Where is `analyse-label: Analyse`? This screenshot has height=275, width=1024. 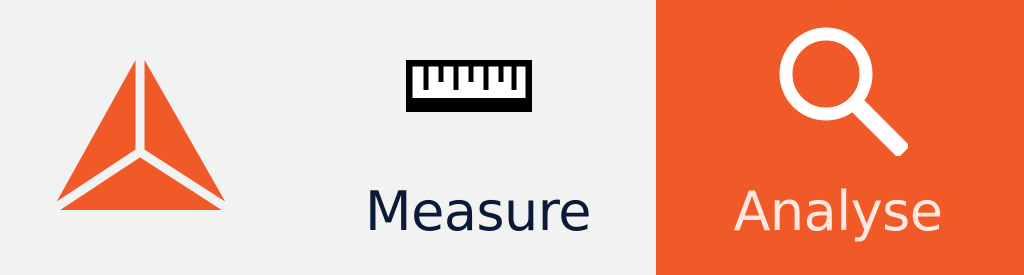
analyse-label: Analyse is located at coordinates (838, 211).